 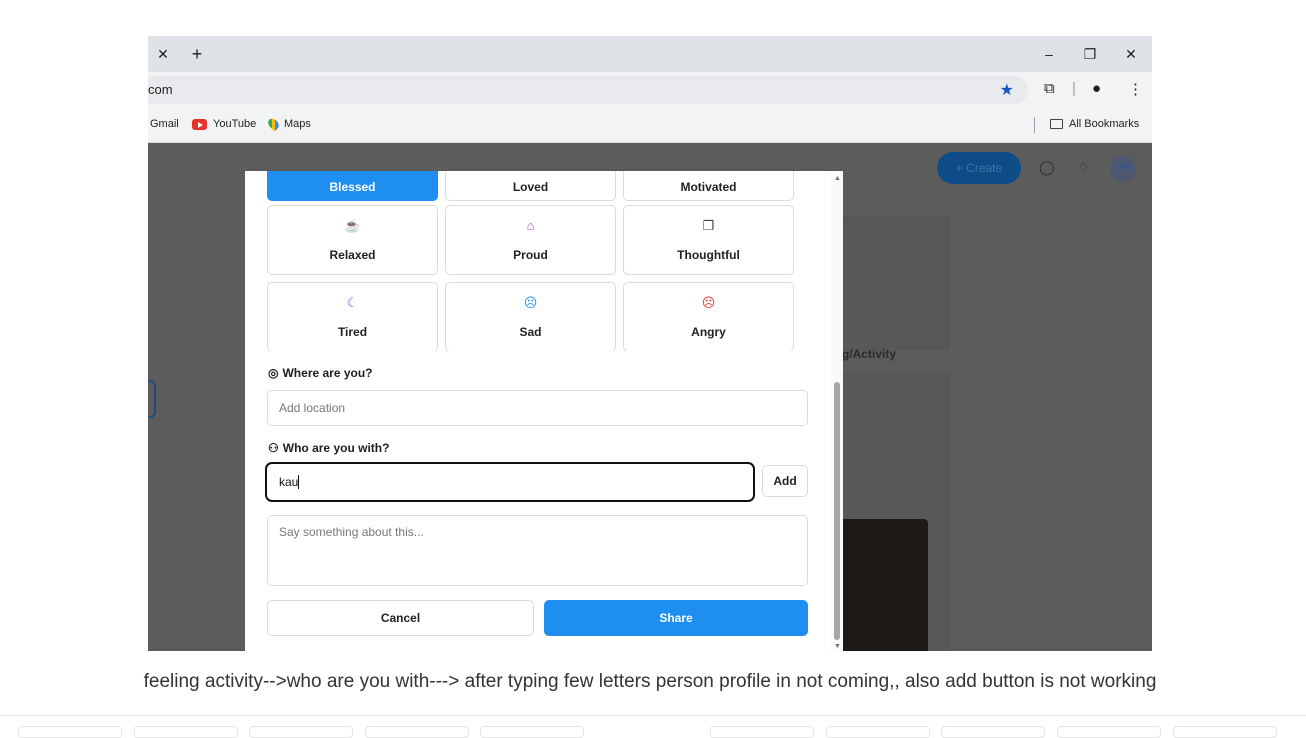 What do you see at coordinates (289, 482) in the screenshot?
I see `tag-people-value: kau` at bounding box center [289, 482].